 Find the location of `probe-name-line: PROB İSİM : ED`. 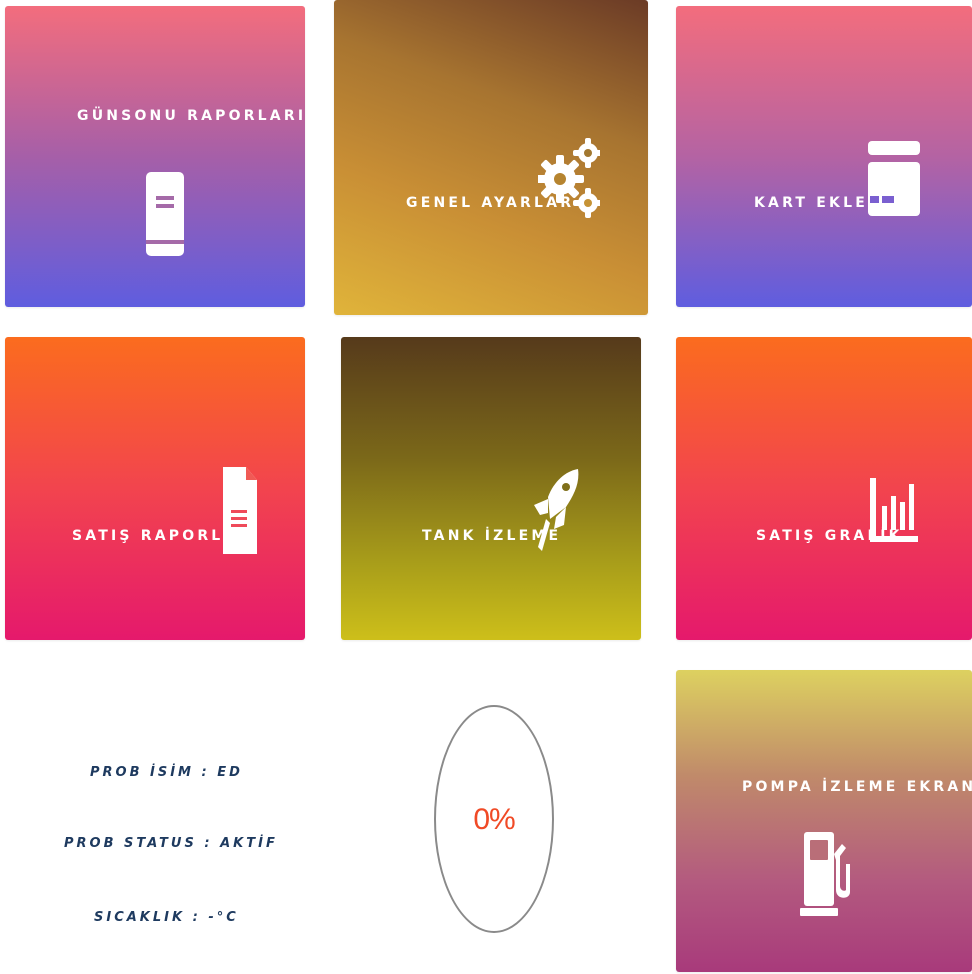

probe-name-line: PROB İSİM : ED is located at coordinates (166, 772).